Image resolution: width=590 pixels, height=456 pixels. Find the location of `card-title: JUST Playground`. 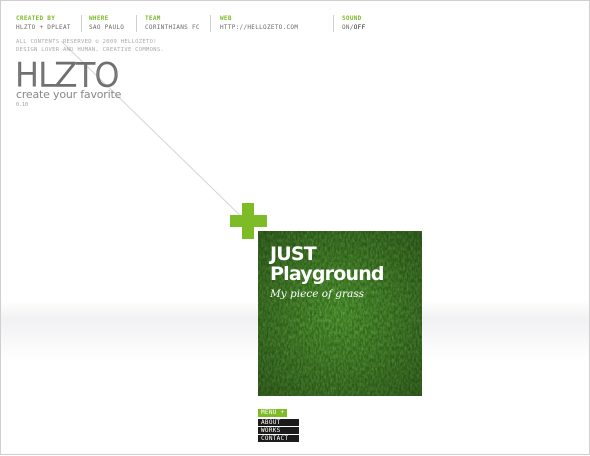

card-title: JUST Playground is located at coordinates (327, 264).